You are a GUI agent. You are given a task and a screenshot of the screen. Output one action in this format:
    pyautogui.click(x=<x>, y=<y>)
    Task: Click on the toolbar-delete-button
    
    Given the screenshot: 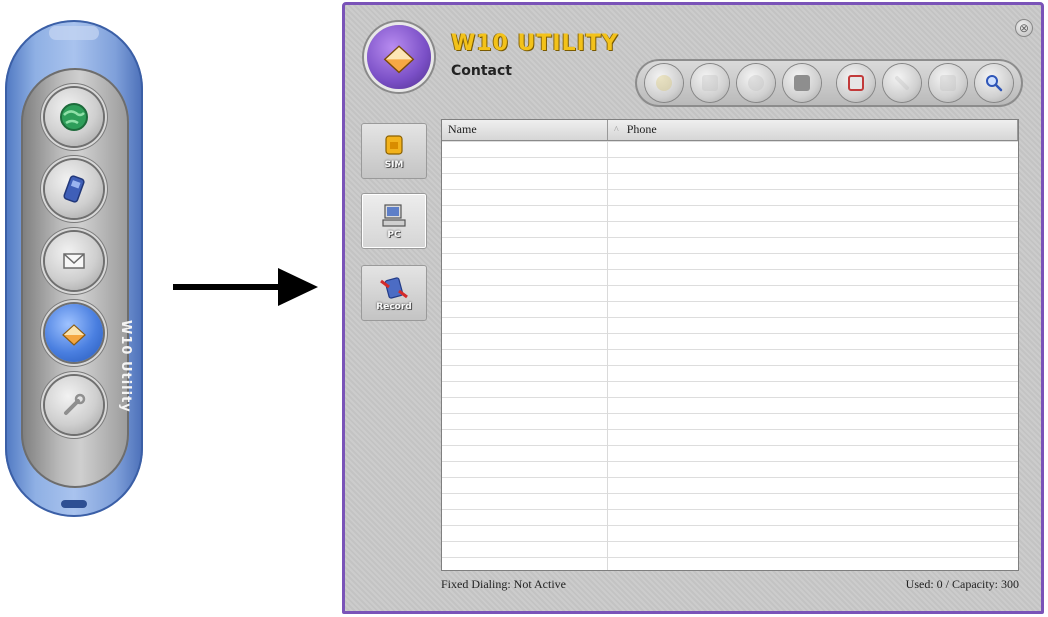 What is the action you would take?
    pyautogui.click(x=948, y=83)
    